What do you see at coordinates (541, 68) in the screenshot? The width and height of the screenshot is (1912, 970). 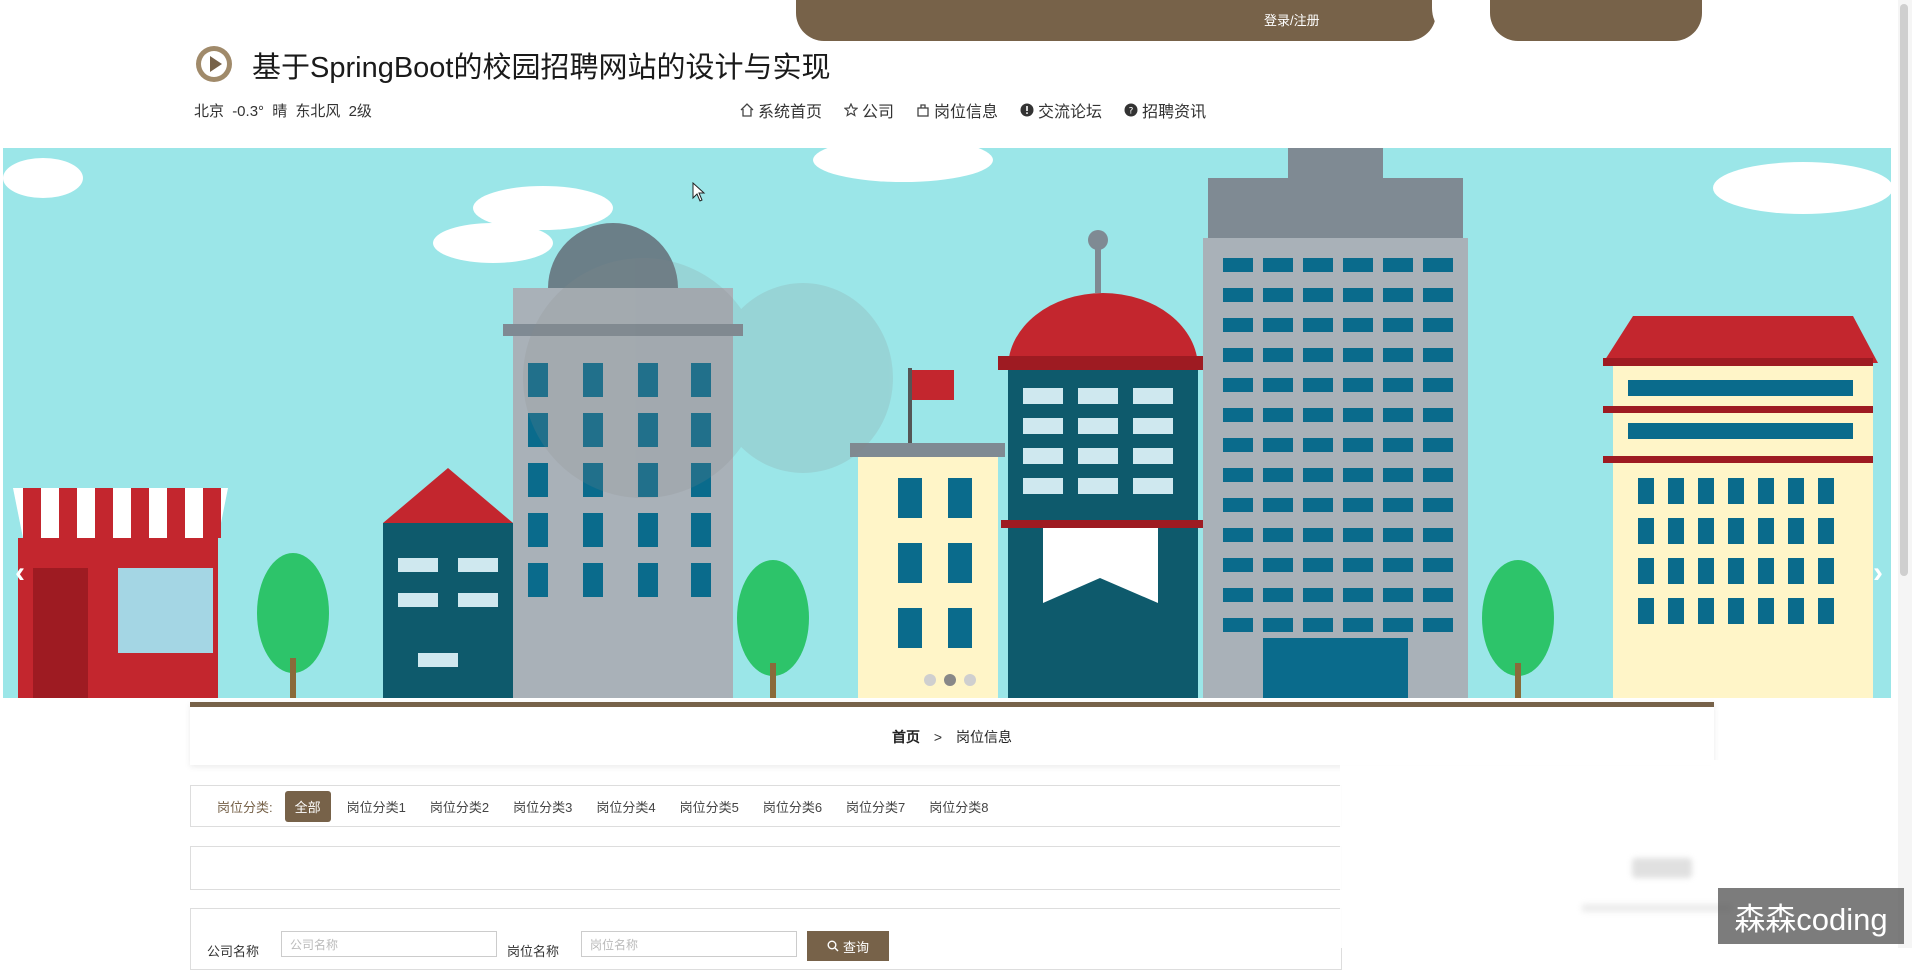 I see `site-title: 基于SpringBoot的校园招聘网站的设计与实现` at bounding box center [541, 68].